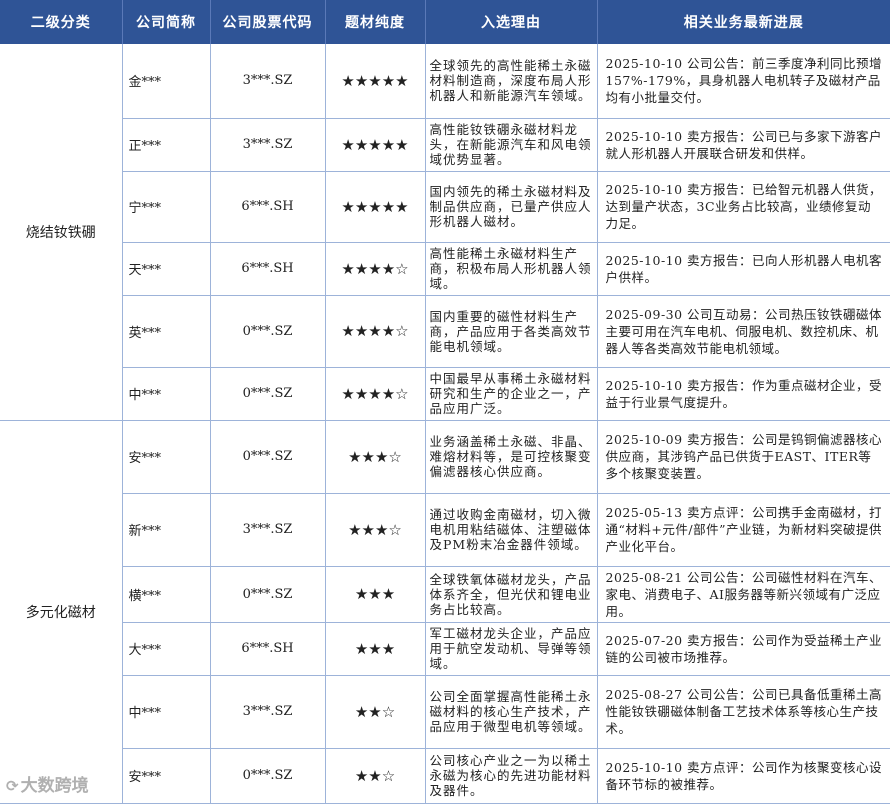  What do you see at coordinates (166, 22) in the screenshot?
I see `header-company: 公司简称` at bounding box center [166, 22].